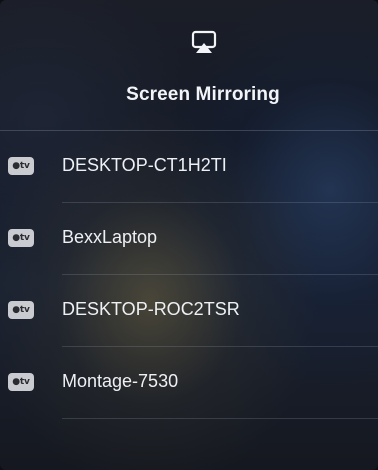 The image size is (378, 470). What do you see at coordinates (204, 41) in the screenshot?
I see `airplay-icon` at bounding box center [204, 41].